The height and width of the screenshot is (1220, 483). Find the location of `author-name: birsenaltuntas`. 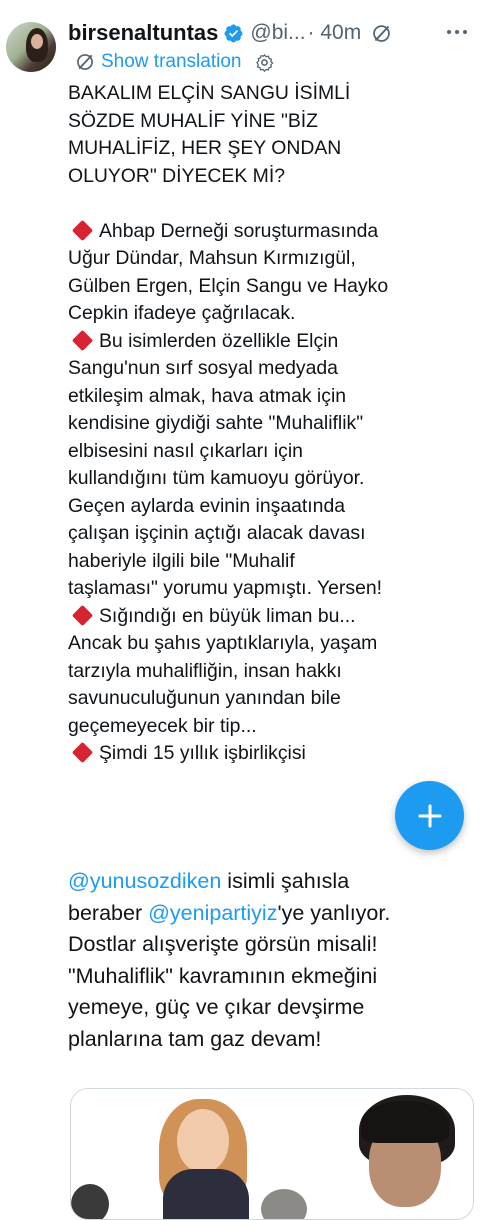

author-name: birsenaltuntas is located at coordinates (143, 33).